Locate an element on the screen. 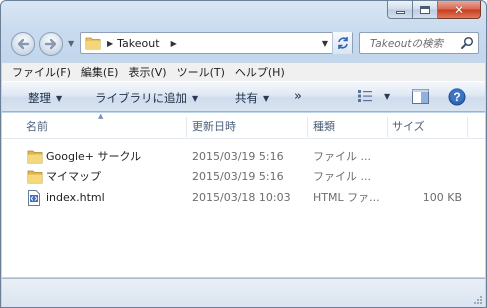 The width and height of the screenshot is (487, 308). address-bar: ▶ Takeout ▶ ▼ is located at coordinates (216, 43).